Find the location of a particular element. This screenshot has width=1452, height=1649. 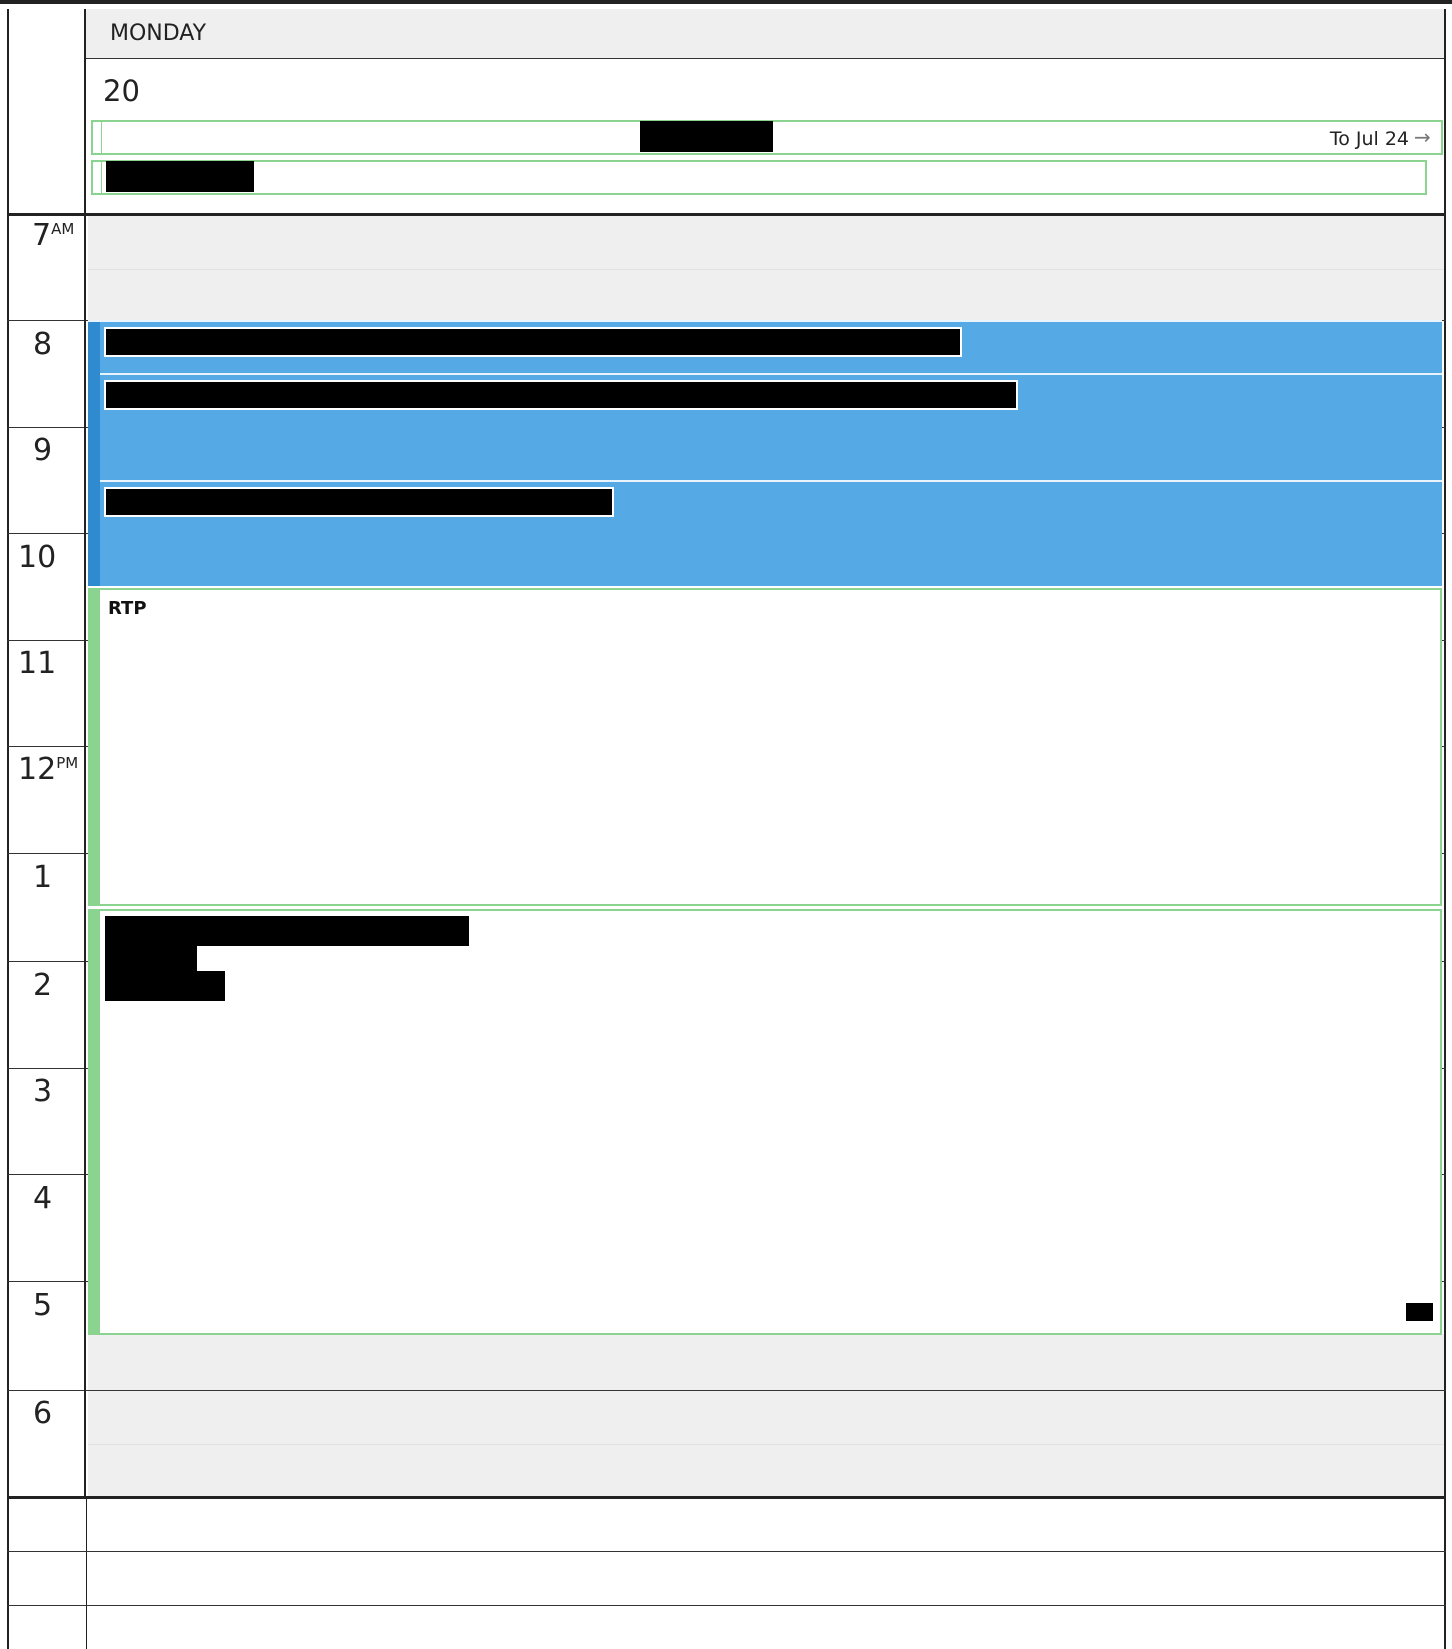

day-name: MONDAY is located at coordinates (158, 33).